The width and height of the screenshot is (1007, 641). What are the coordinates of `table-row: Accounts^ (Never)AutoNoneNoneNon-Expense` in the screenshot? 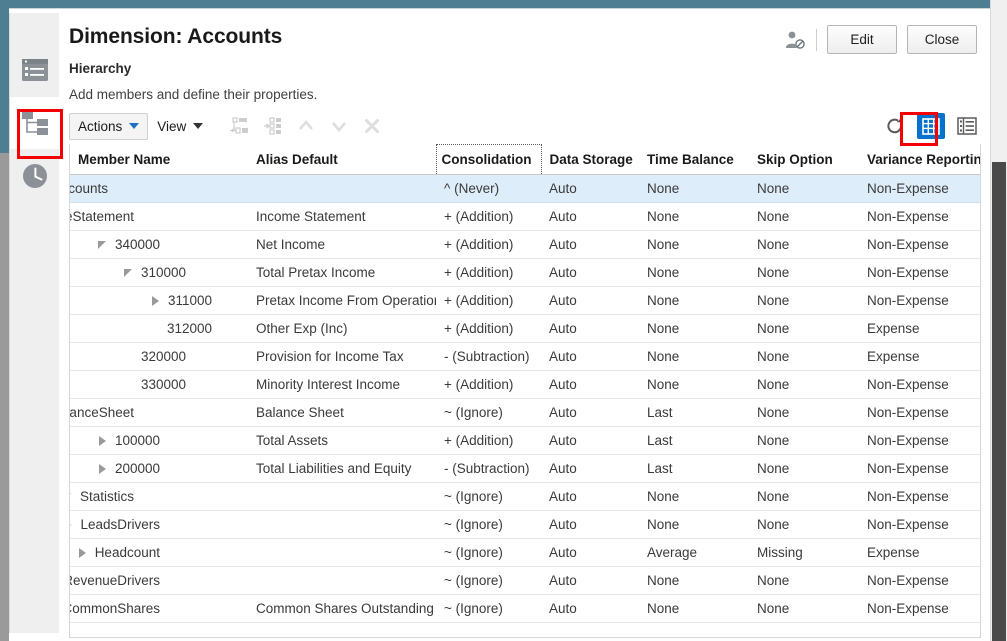 It's located at (525, 188).